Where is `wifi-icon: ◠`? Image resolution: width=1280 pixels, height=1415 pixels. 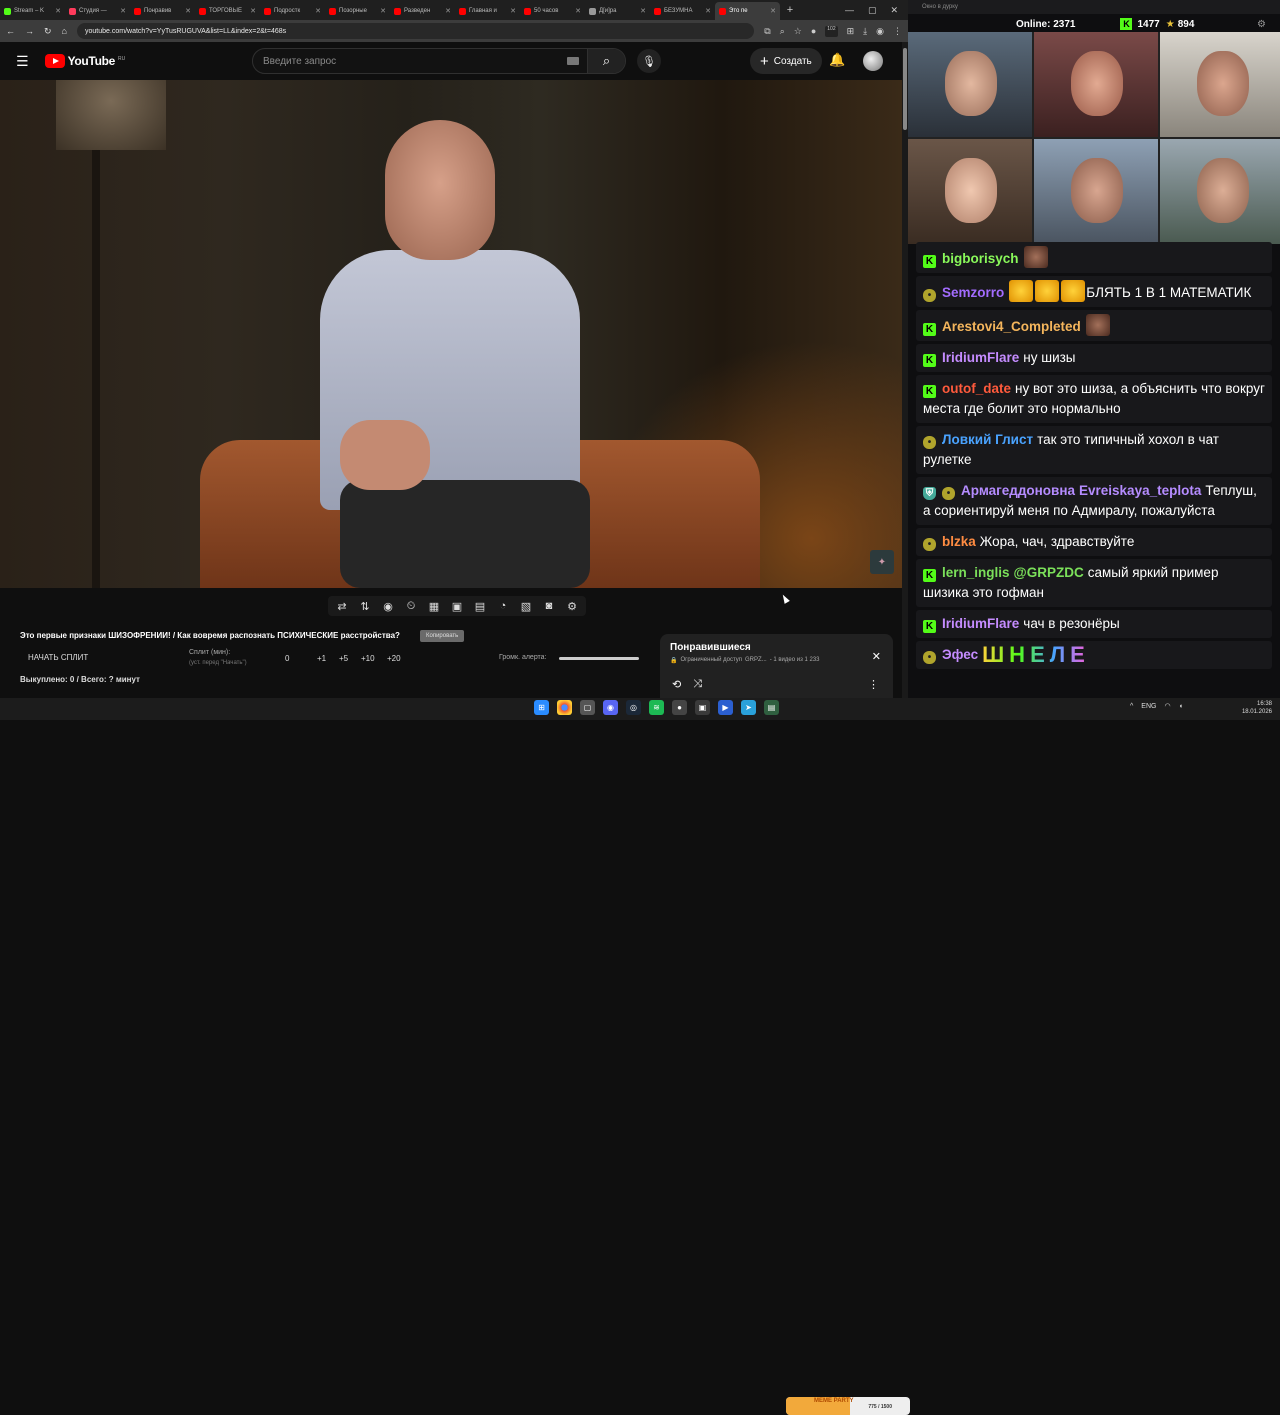 wifi-icon: ◠ is located at coordinates (1167, 706).